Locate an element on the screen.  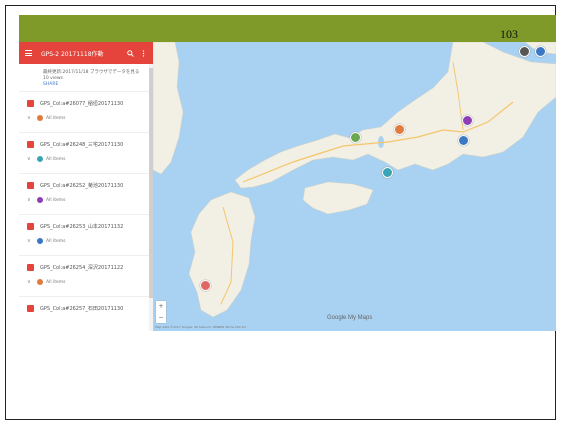
search-icon is located at coordinates (130, 53).